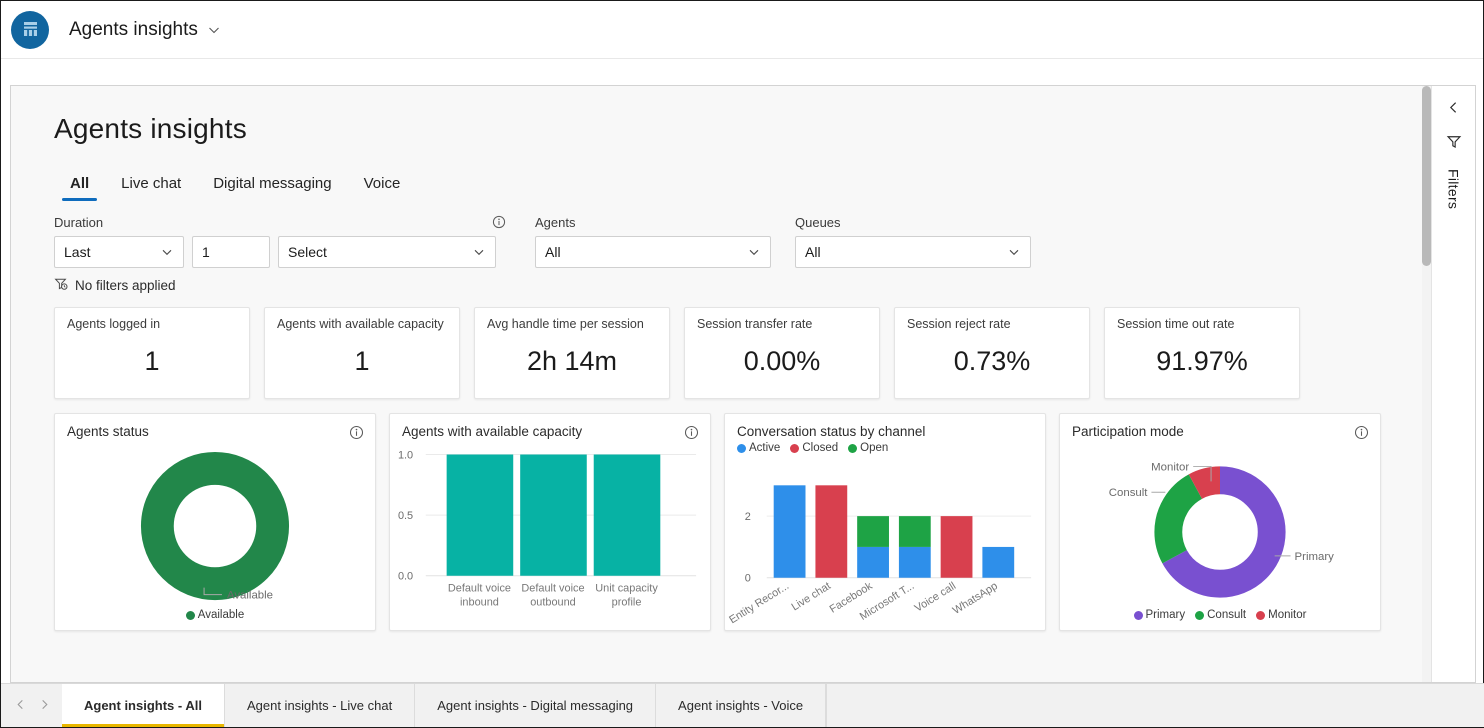 The width and height of the screenshot is (1484, 728). I want to click on bar-facebook-open, so click(873, 531).